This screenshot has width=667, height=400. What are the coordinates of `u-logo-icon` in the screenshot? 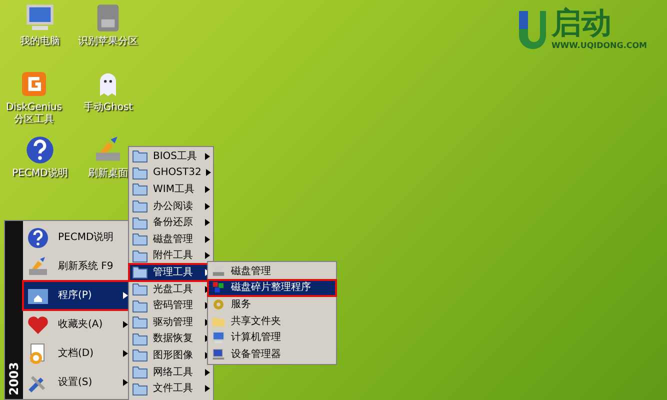 It's located at (532, 30).